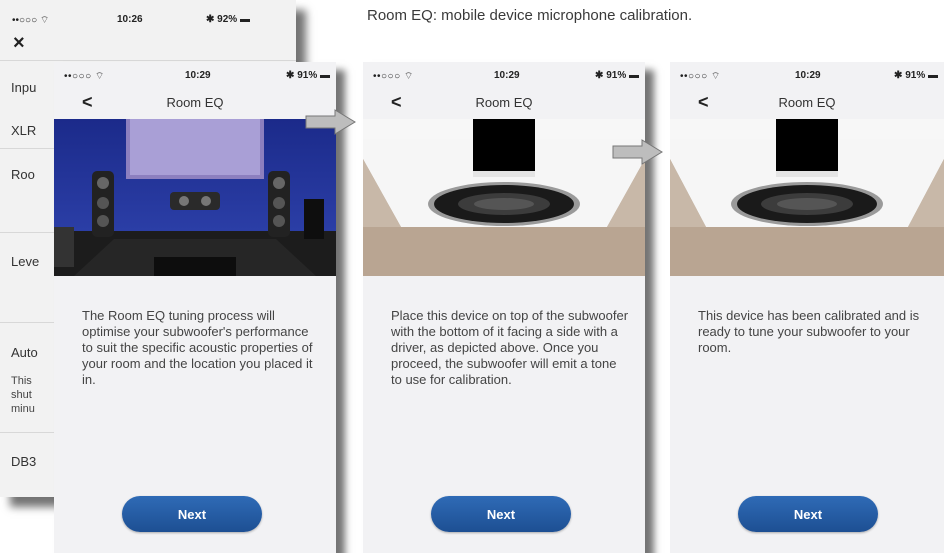 The width and height of the screenshot is (944, 553). I want to click on clock: 10:26, so click(130, 19).